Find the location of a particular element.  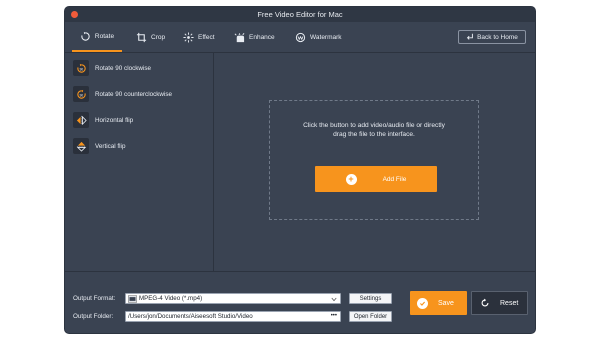

back-arrow-icon is located at coordinates (469, 36).